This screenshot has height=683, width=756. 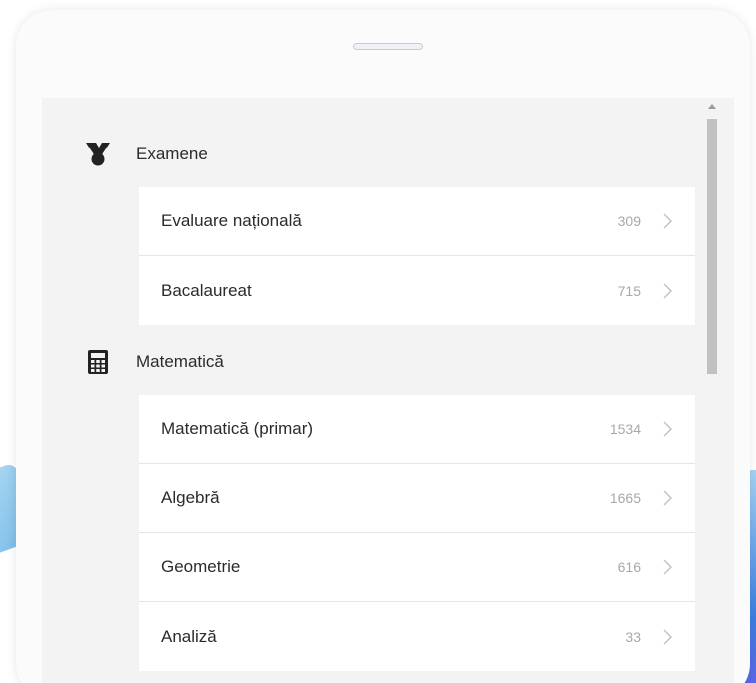 I want to click on list-item-label: Algebră, so click(x=190, y=497).